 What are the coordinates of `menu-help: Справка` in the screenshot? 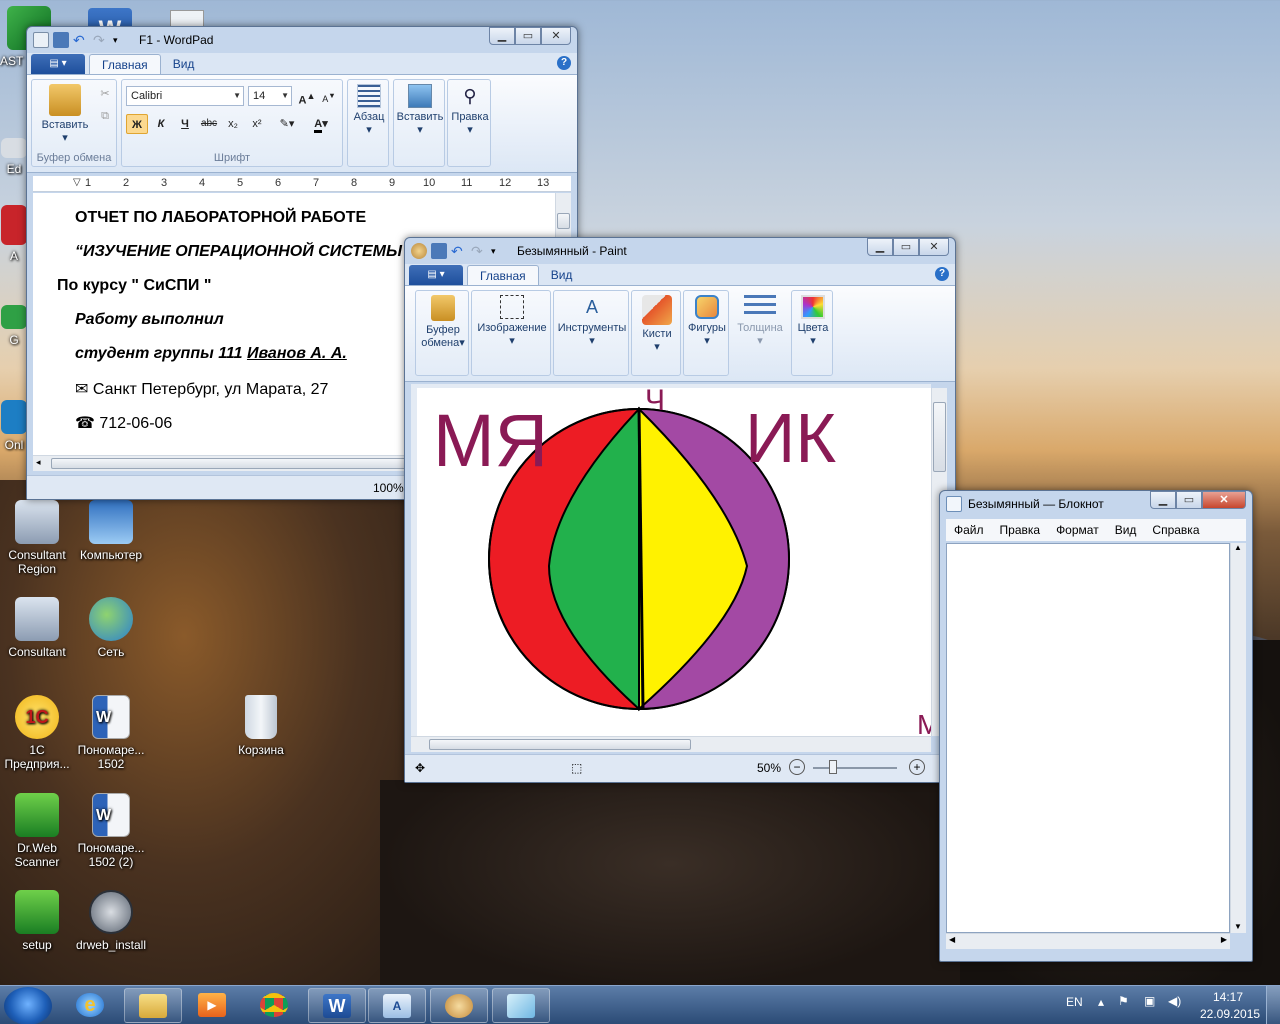 It's located at (1175, 530).